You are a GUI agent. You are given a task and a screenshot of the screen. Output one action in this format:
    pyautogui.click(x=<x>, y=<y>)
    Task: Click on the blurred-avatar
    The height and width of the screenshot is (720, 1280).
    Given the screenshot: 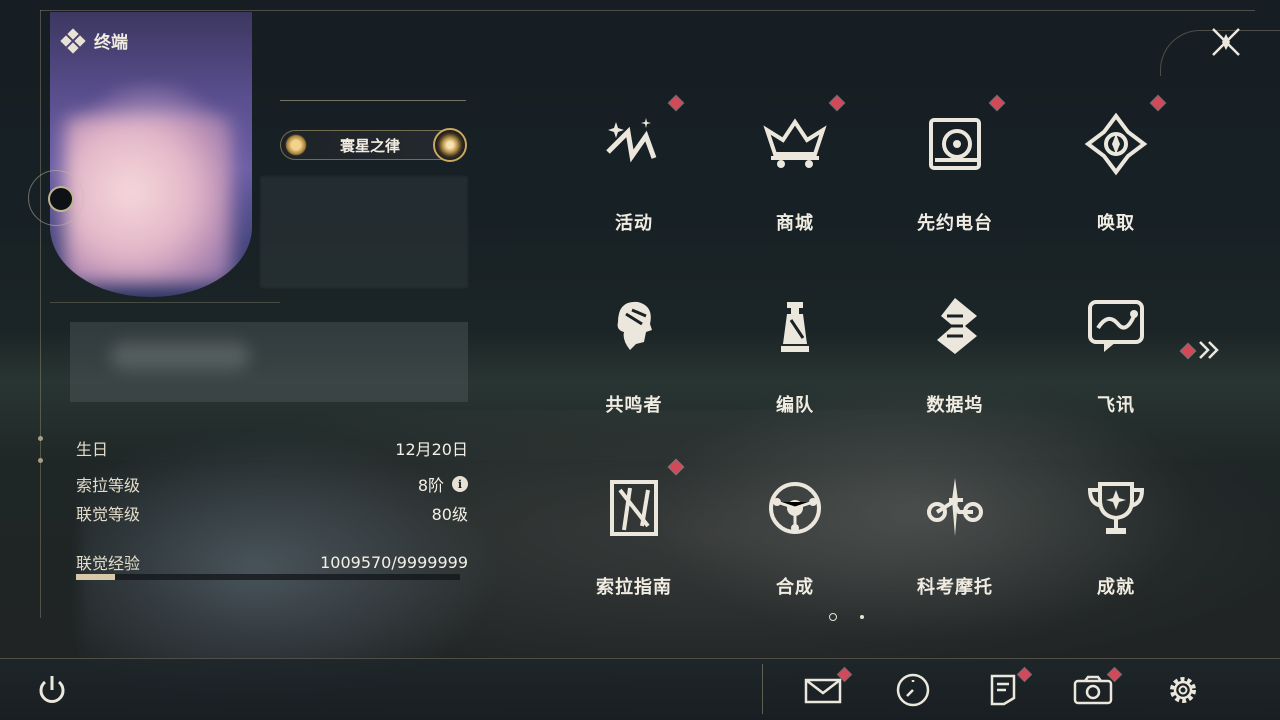 What is the action you would take?
    pyautogui.click(x=148, y=200)
    